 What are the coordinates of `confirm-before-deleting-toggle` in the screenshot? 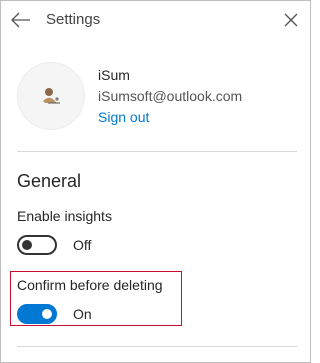 It's located at (37, 314).